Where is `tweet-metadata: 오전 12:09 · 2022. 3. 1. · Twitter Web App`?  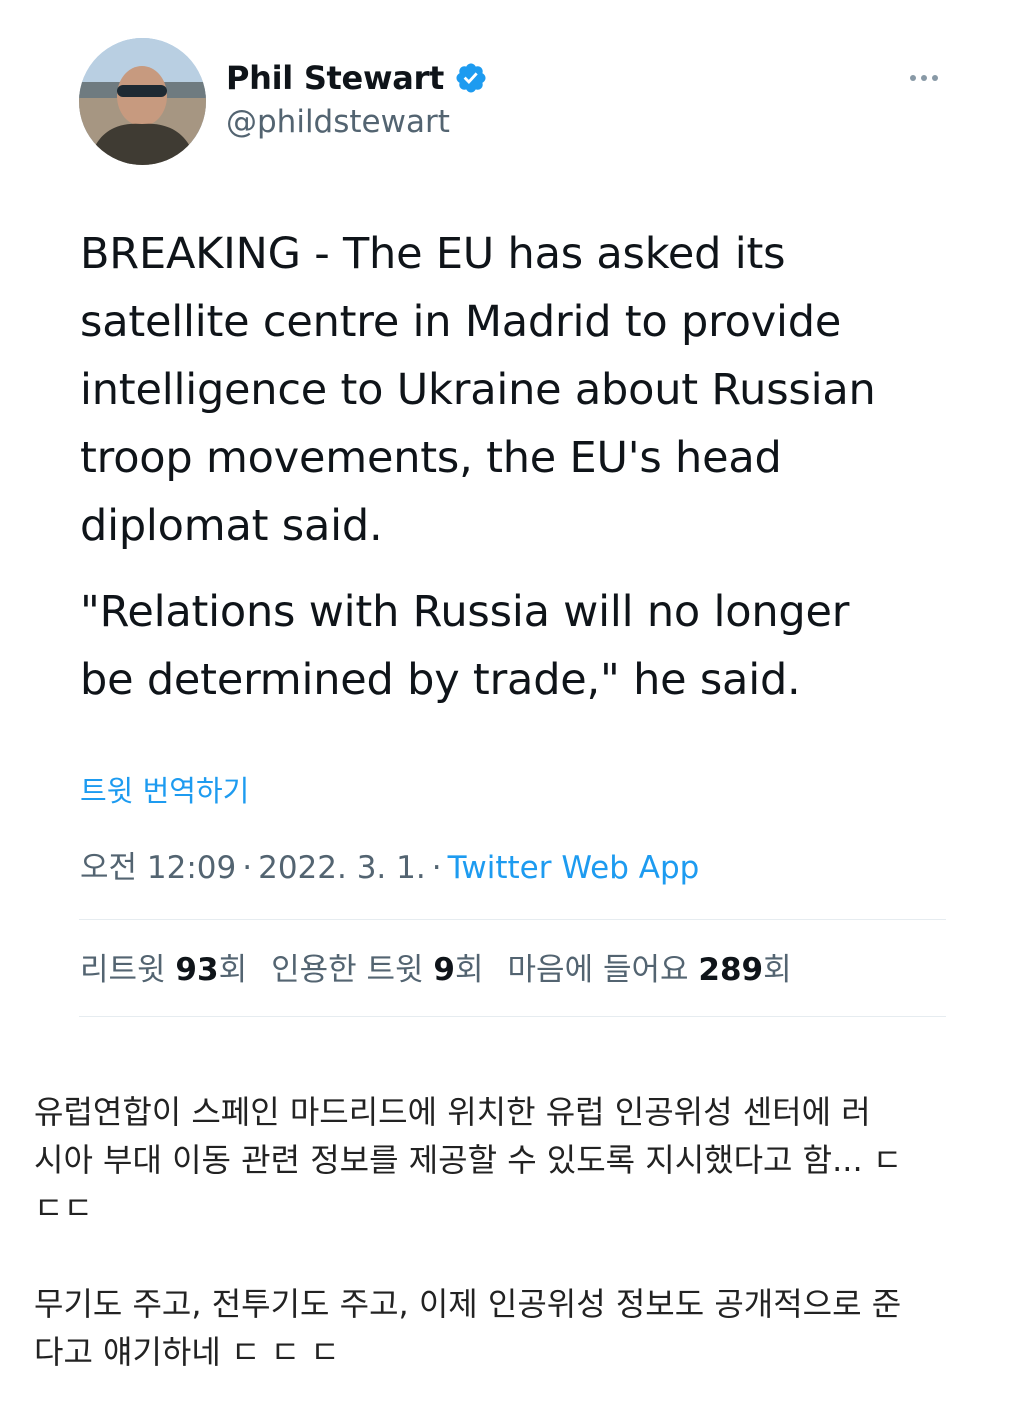
tweet-metadata: 오전 12:09 · 2022. 3. 1. · Twitter Web App is located at coordinates (389, 864).